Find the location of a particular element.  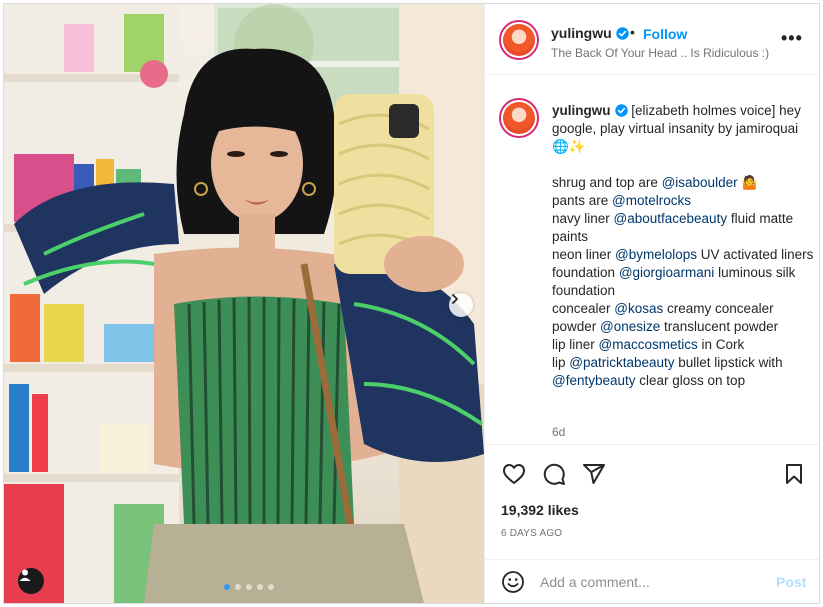

comment-icon is located at coordinates (554, 474).